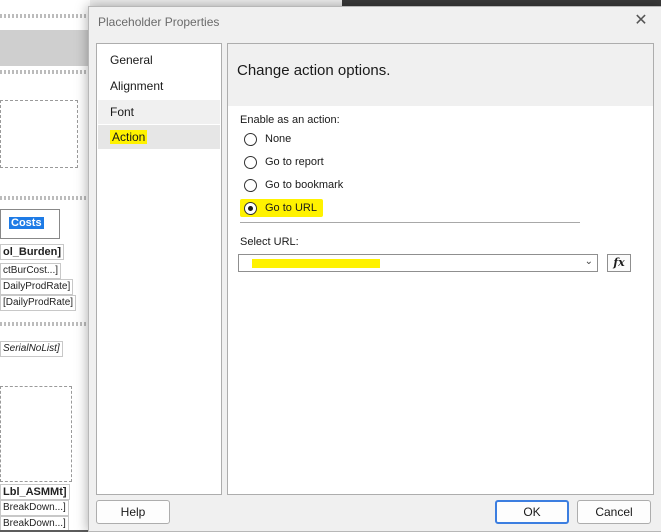  Describe the element at coordinates (159, 22) in the screenshot. I see `dialog-title: Placeholder Properties` at that location.